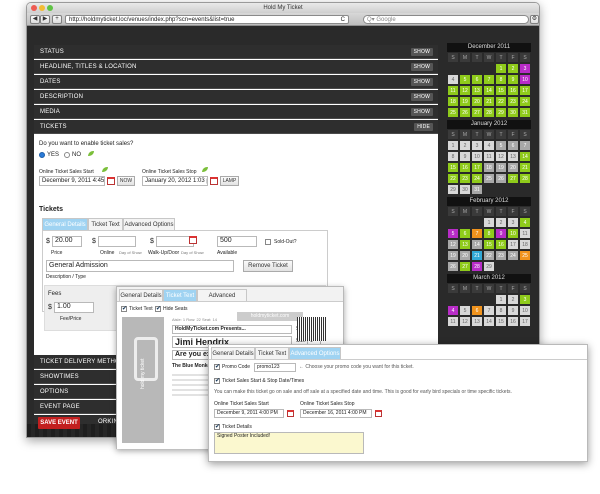 The height and width of the screenshot is (494, 600). I want to click on ticket-details-checkbox: ✔, so click(217, 427).